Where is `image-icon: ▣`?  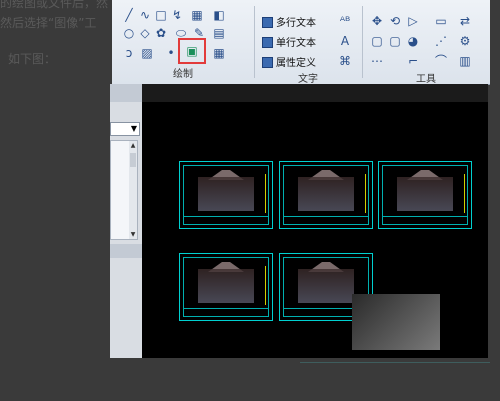 image-icon: ▣ is located at coordinates (192, 51).